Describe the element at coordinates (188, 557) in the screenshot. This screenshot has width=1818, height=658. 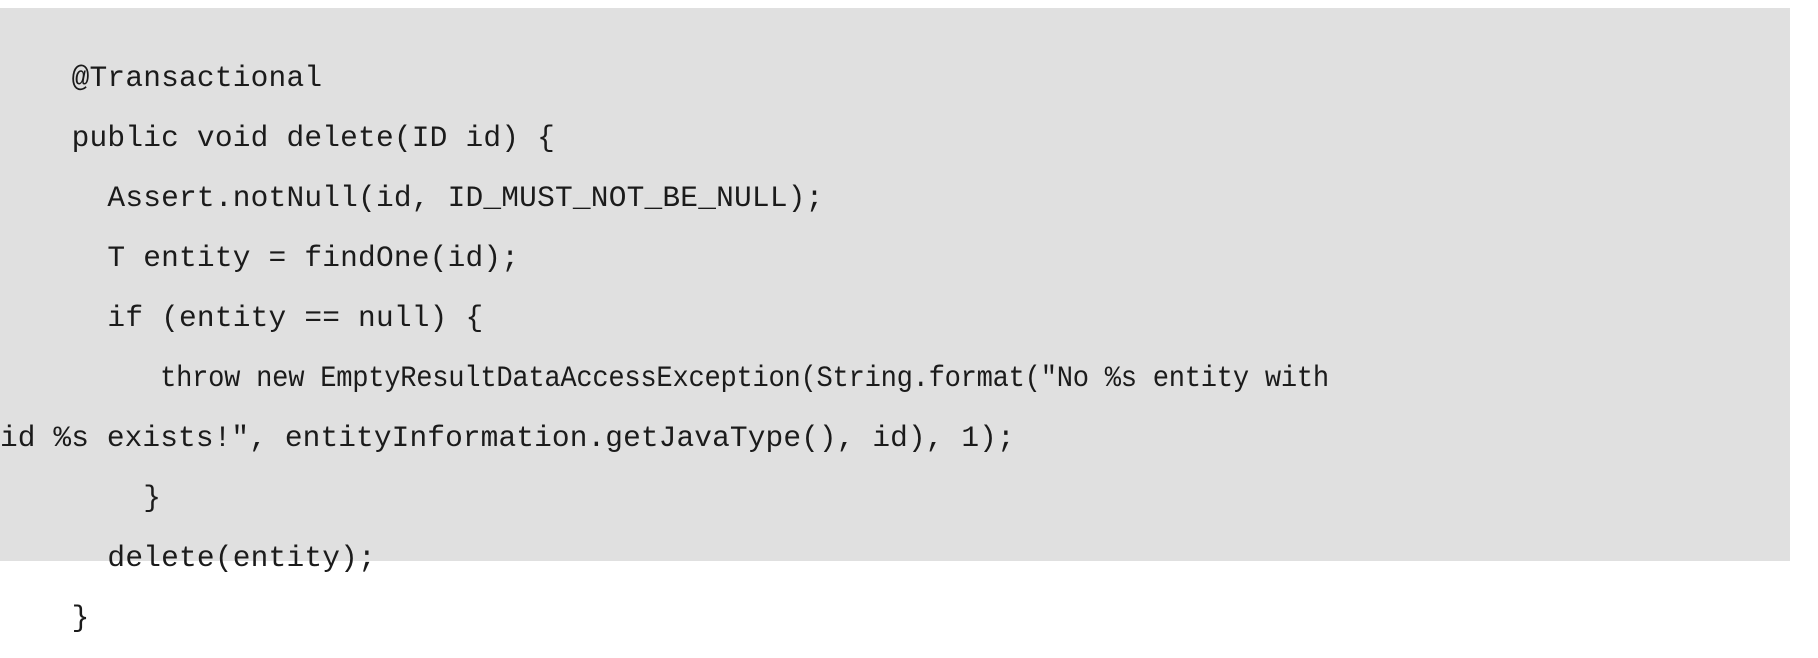
I see `code-line: delete(entity);` at that location.